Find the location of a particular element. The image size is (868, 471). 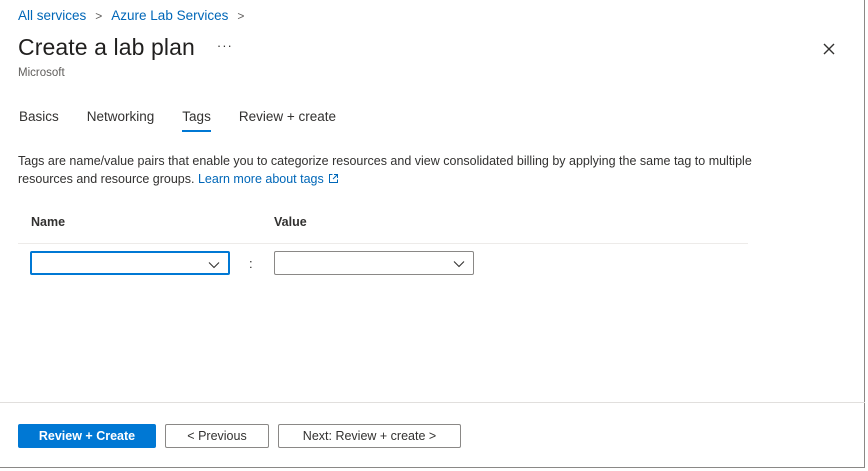

tab-review-create: Review + create is located at coordinates (287, 120).